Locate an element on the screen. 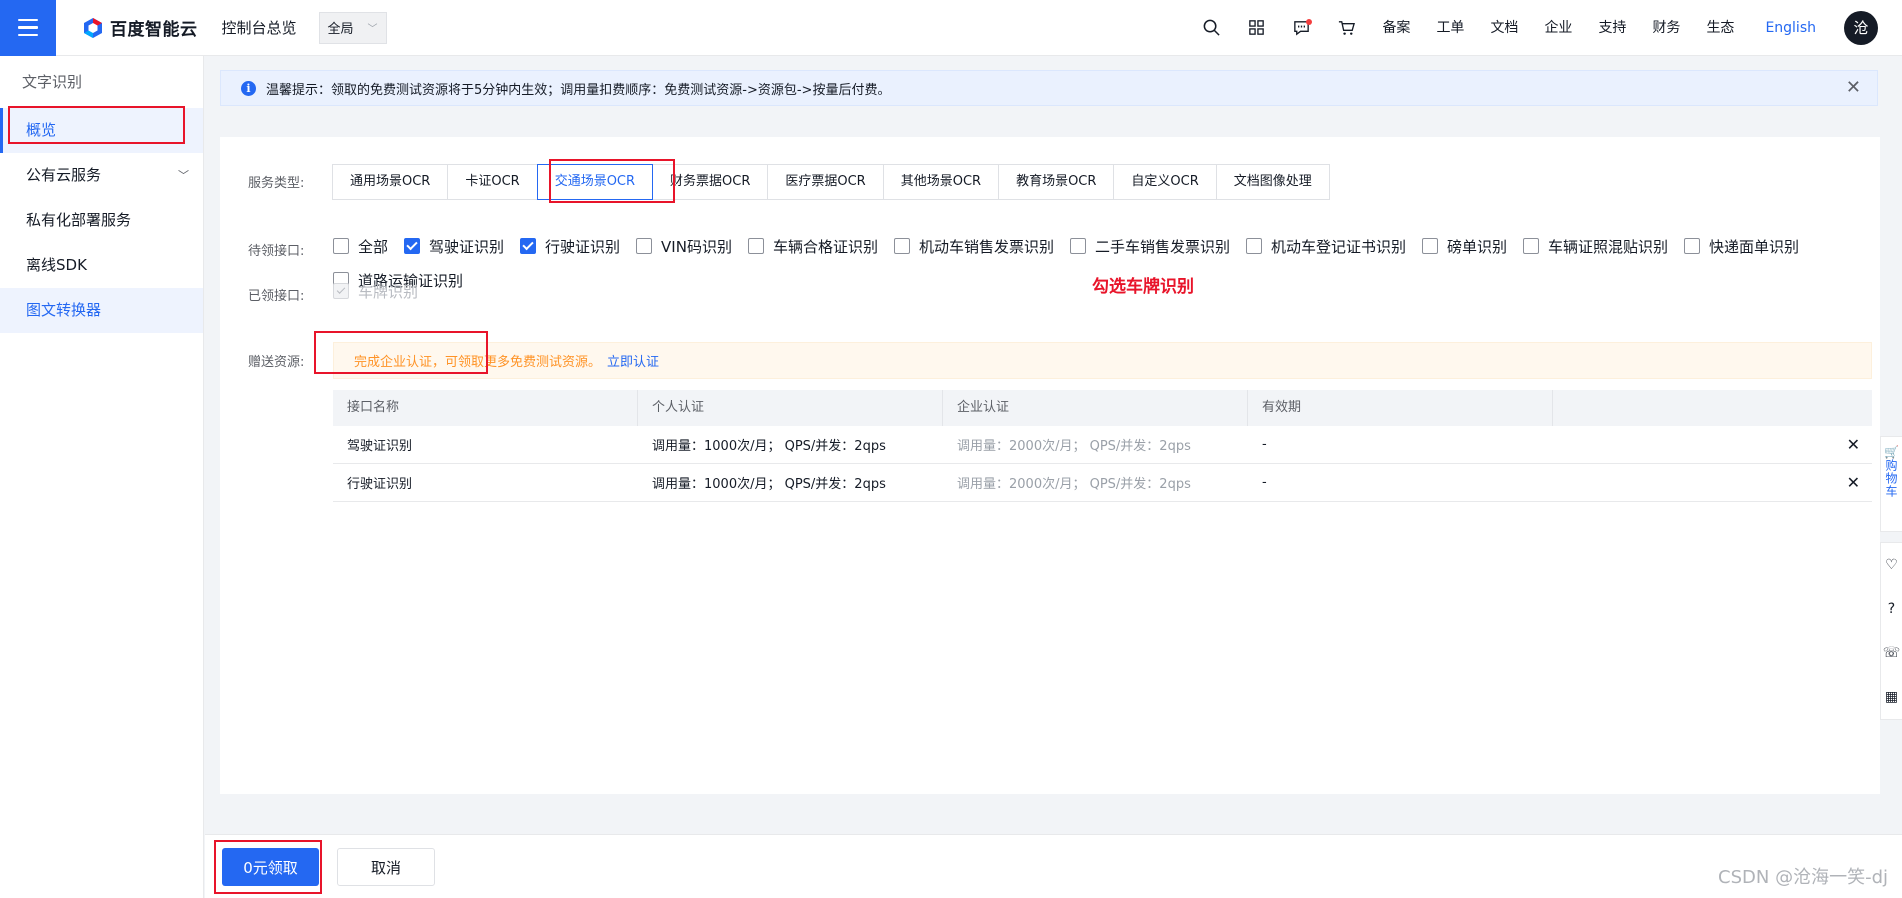  console-overview-link: 控制台总览 is located at coordinates (259, 27).